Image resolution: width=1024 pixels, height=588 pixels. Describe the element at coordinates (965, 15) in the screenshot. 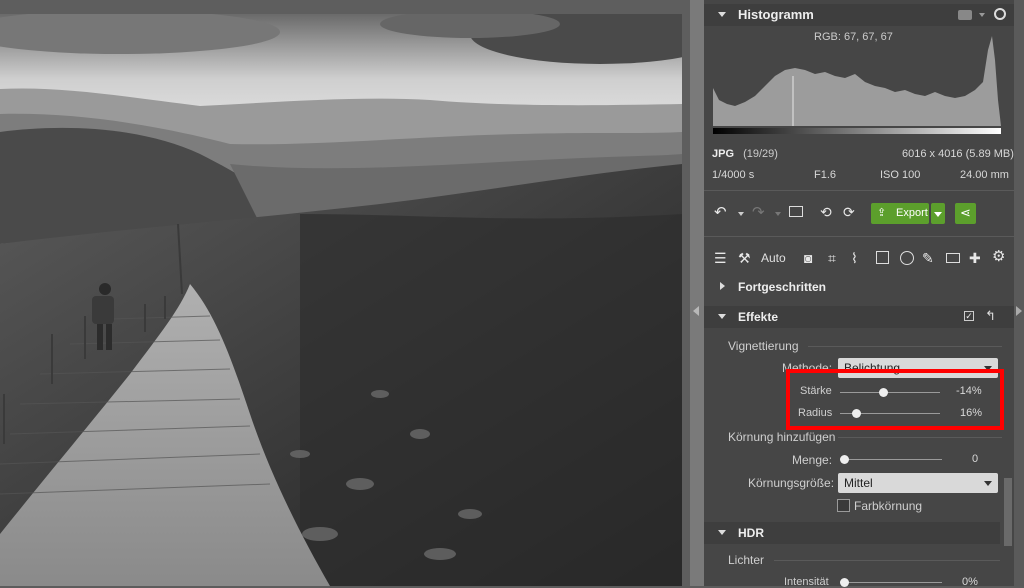

I see `camera-display-icon` at that location.